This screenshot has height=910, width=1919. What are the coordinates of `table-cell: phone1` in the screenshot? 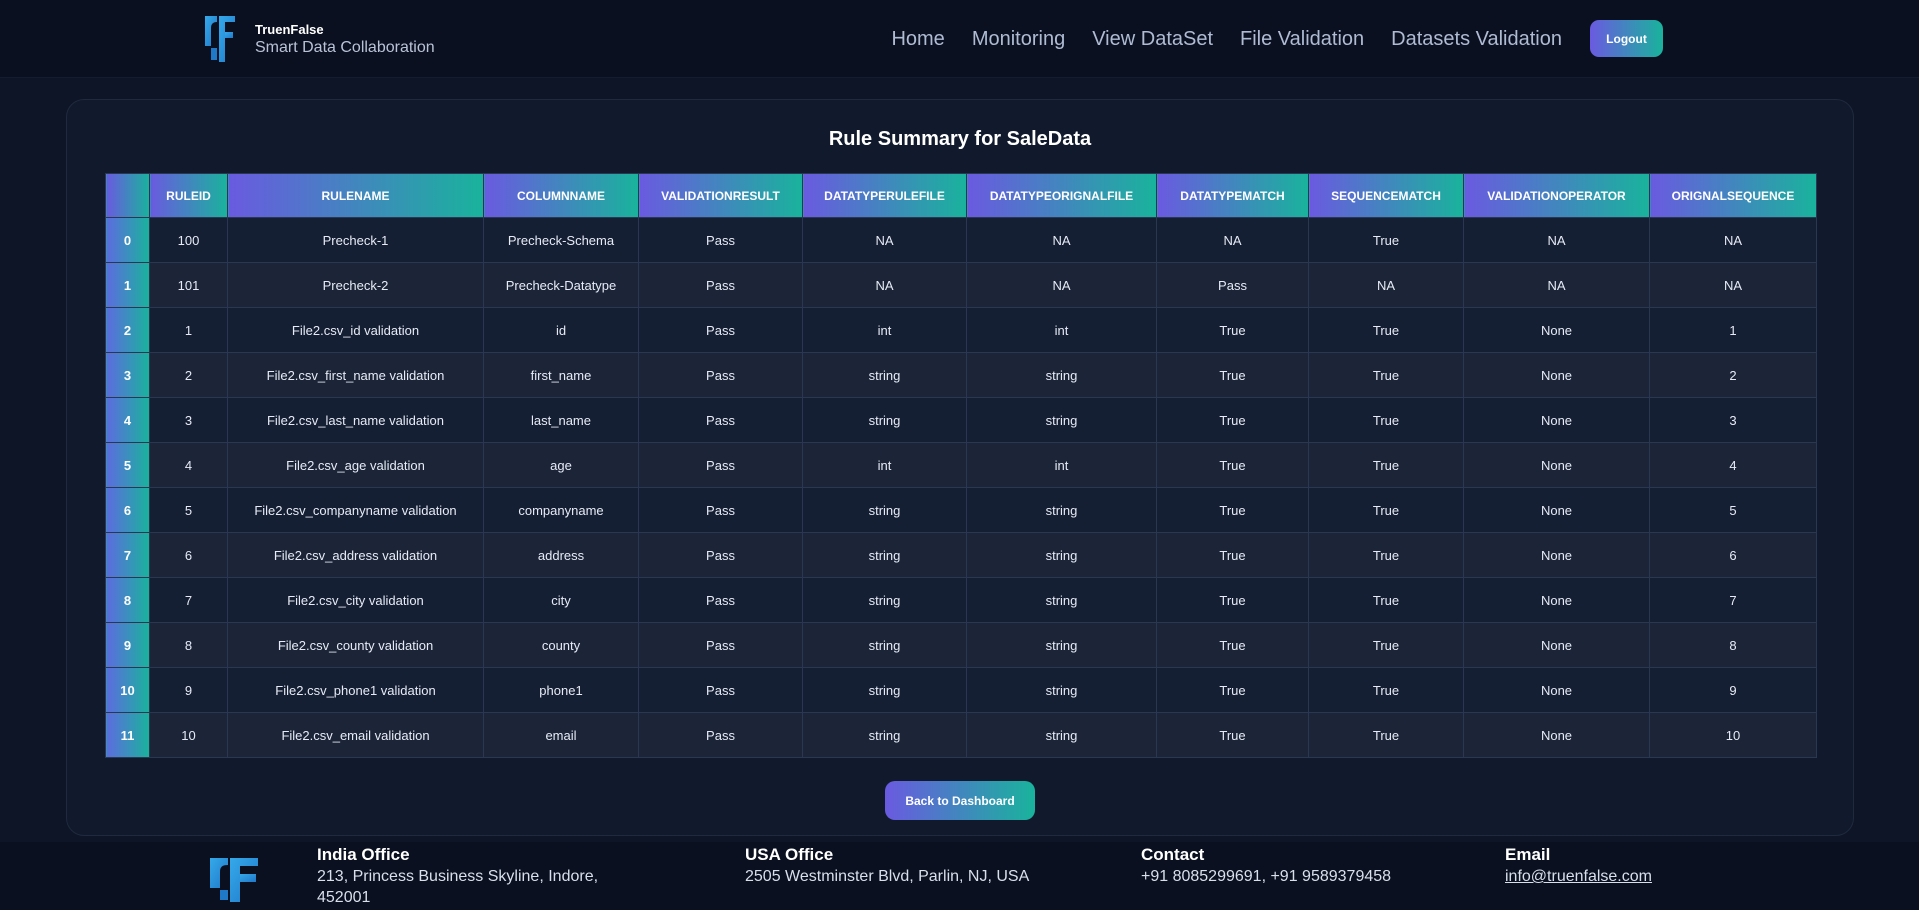 It's located at (561, 690).